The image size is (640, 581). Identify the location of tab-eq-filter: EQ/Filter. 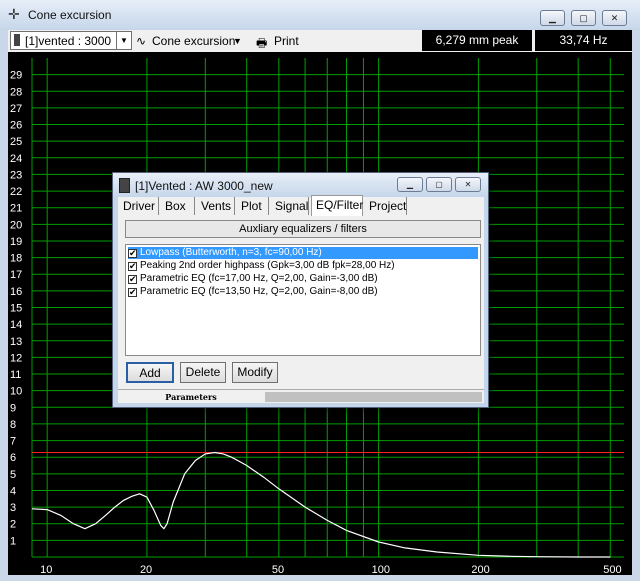
(337, 205).